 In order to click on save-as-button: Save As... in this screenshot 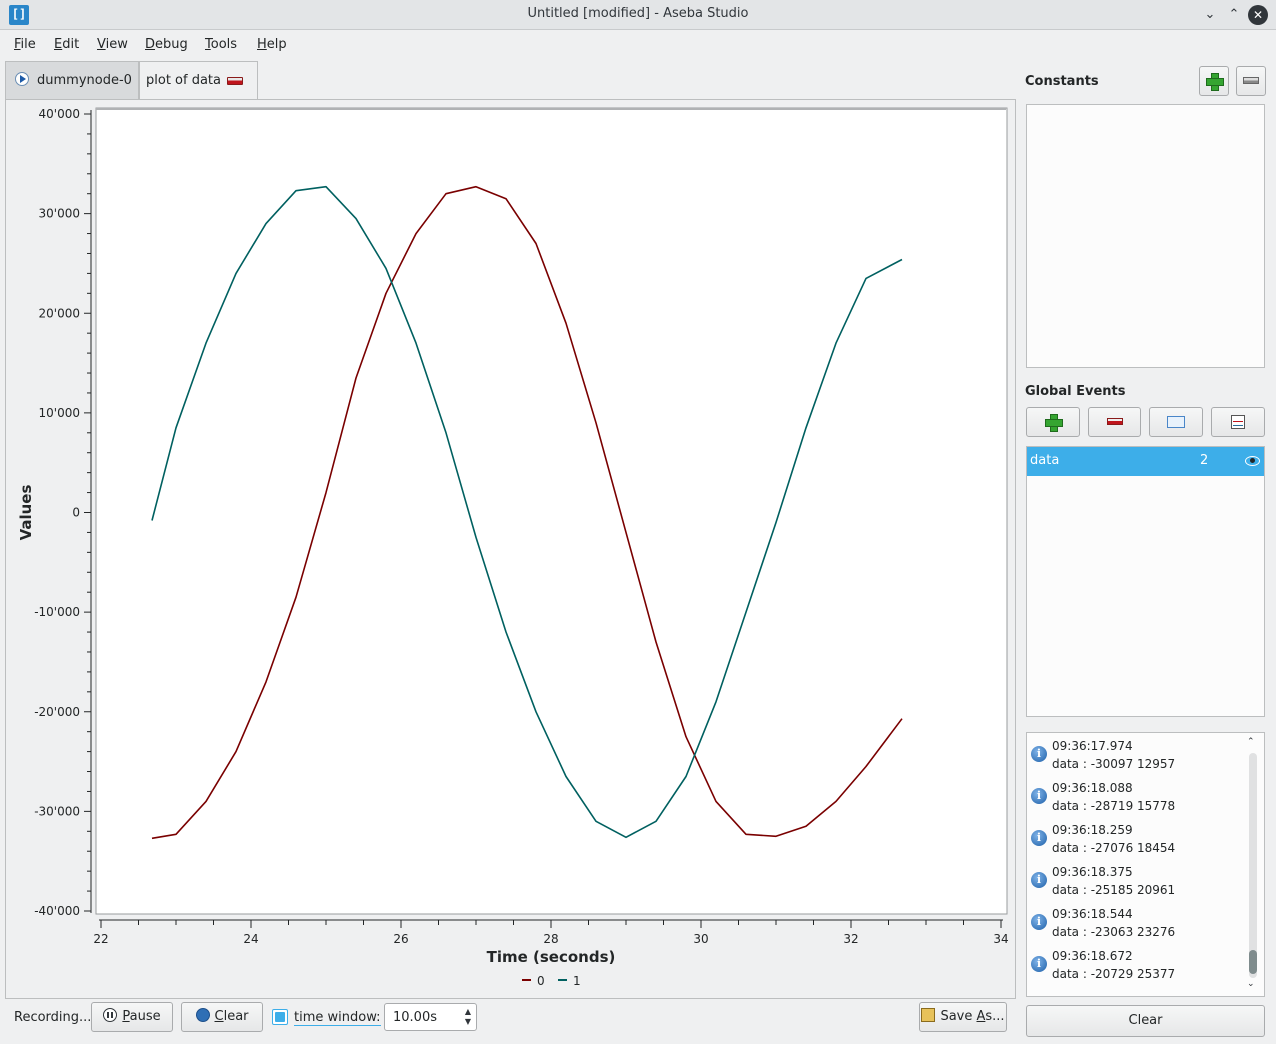, I will do `click(963, 1017)`.